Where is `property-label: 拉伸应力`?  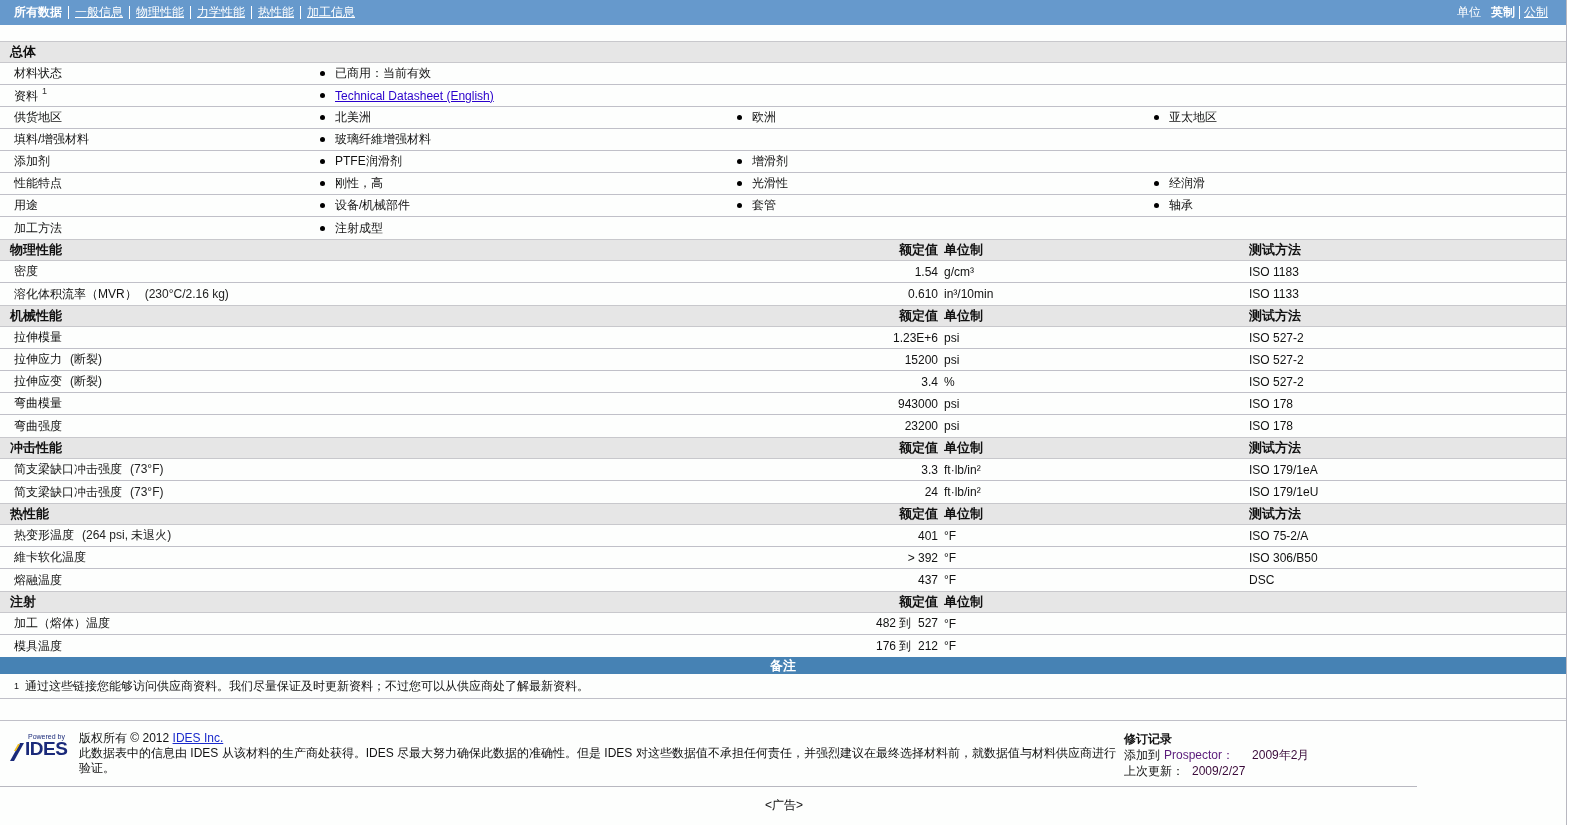 property-label: 拉伸应力 is located at coordinates (38, 359).